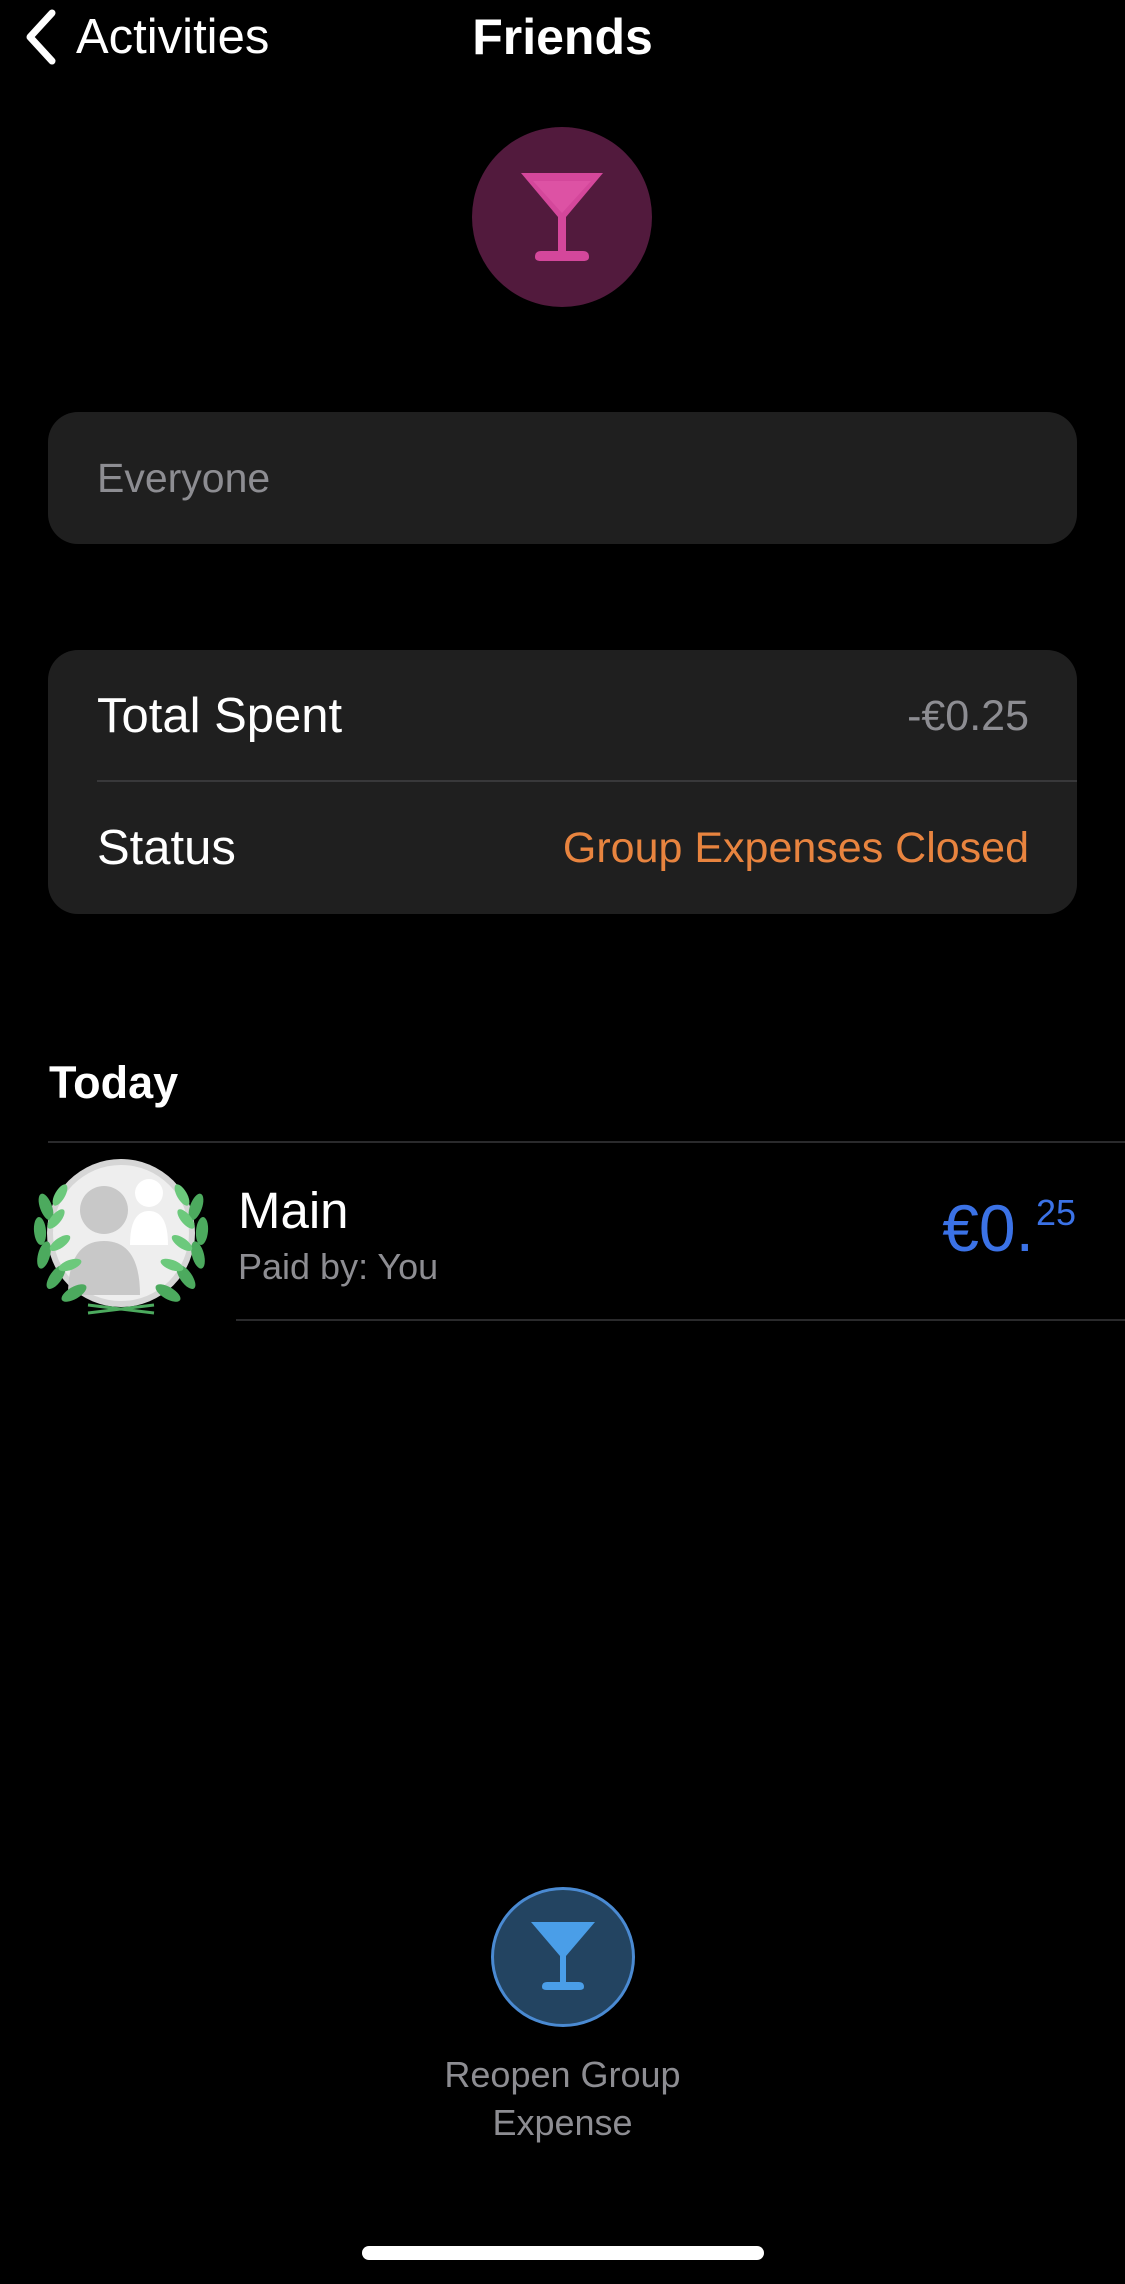  I want to click on expense-amount-cents: 25, so click(1055, 1212).